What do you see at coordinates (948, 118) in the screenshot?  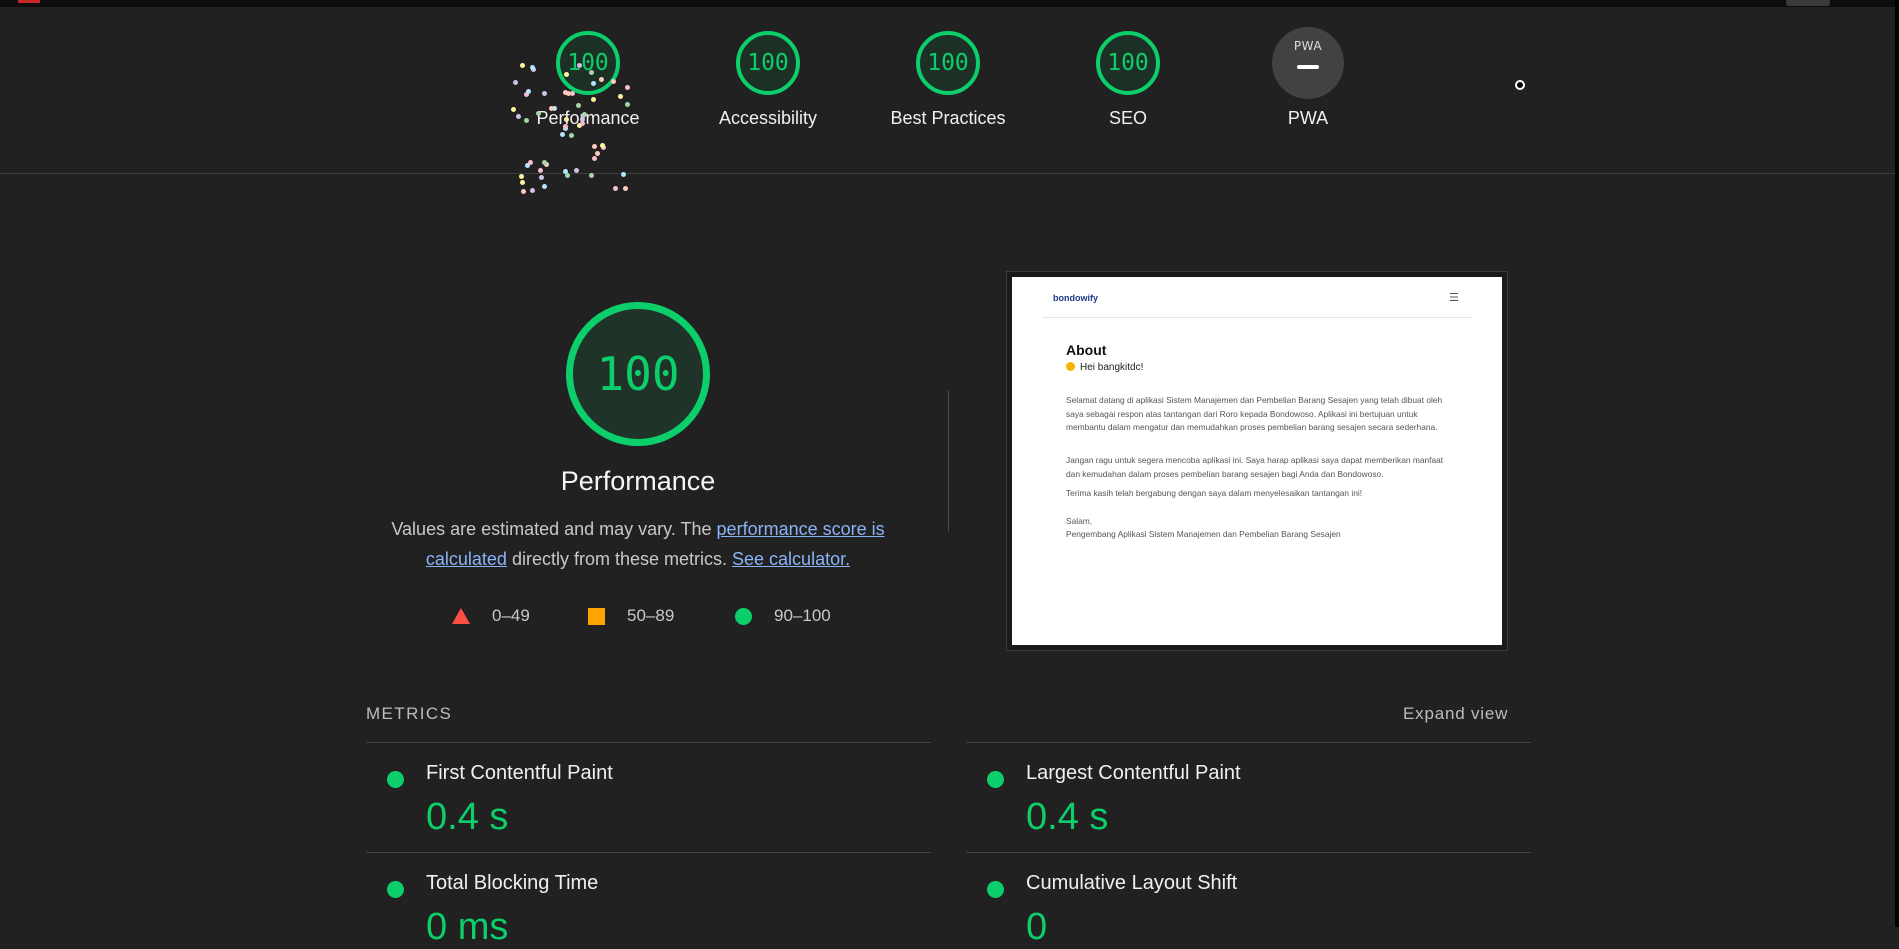 I see `gauge-label: Best Practices` at bounding box center [948, 118].